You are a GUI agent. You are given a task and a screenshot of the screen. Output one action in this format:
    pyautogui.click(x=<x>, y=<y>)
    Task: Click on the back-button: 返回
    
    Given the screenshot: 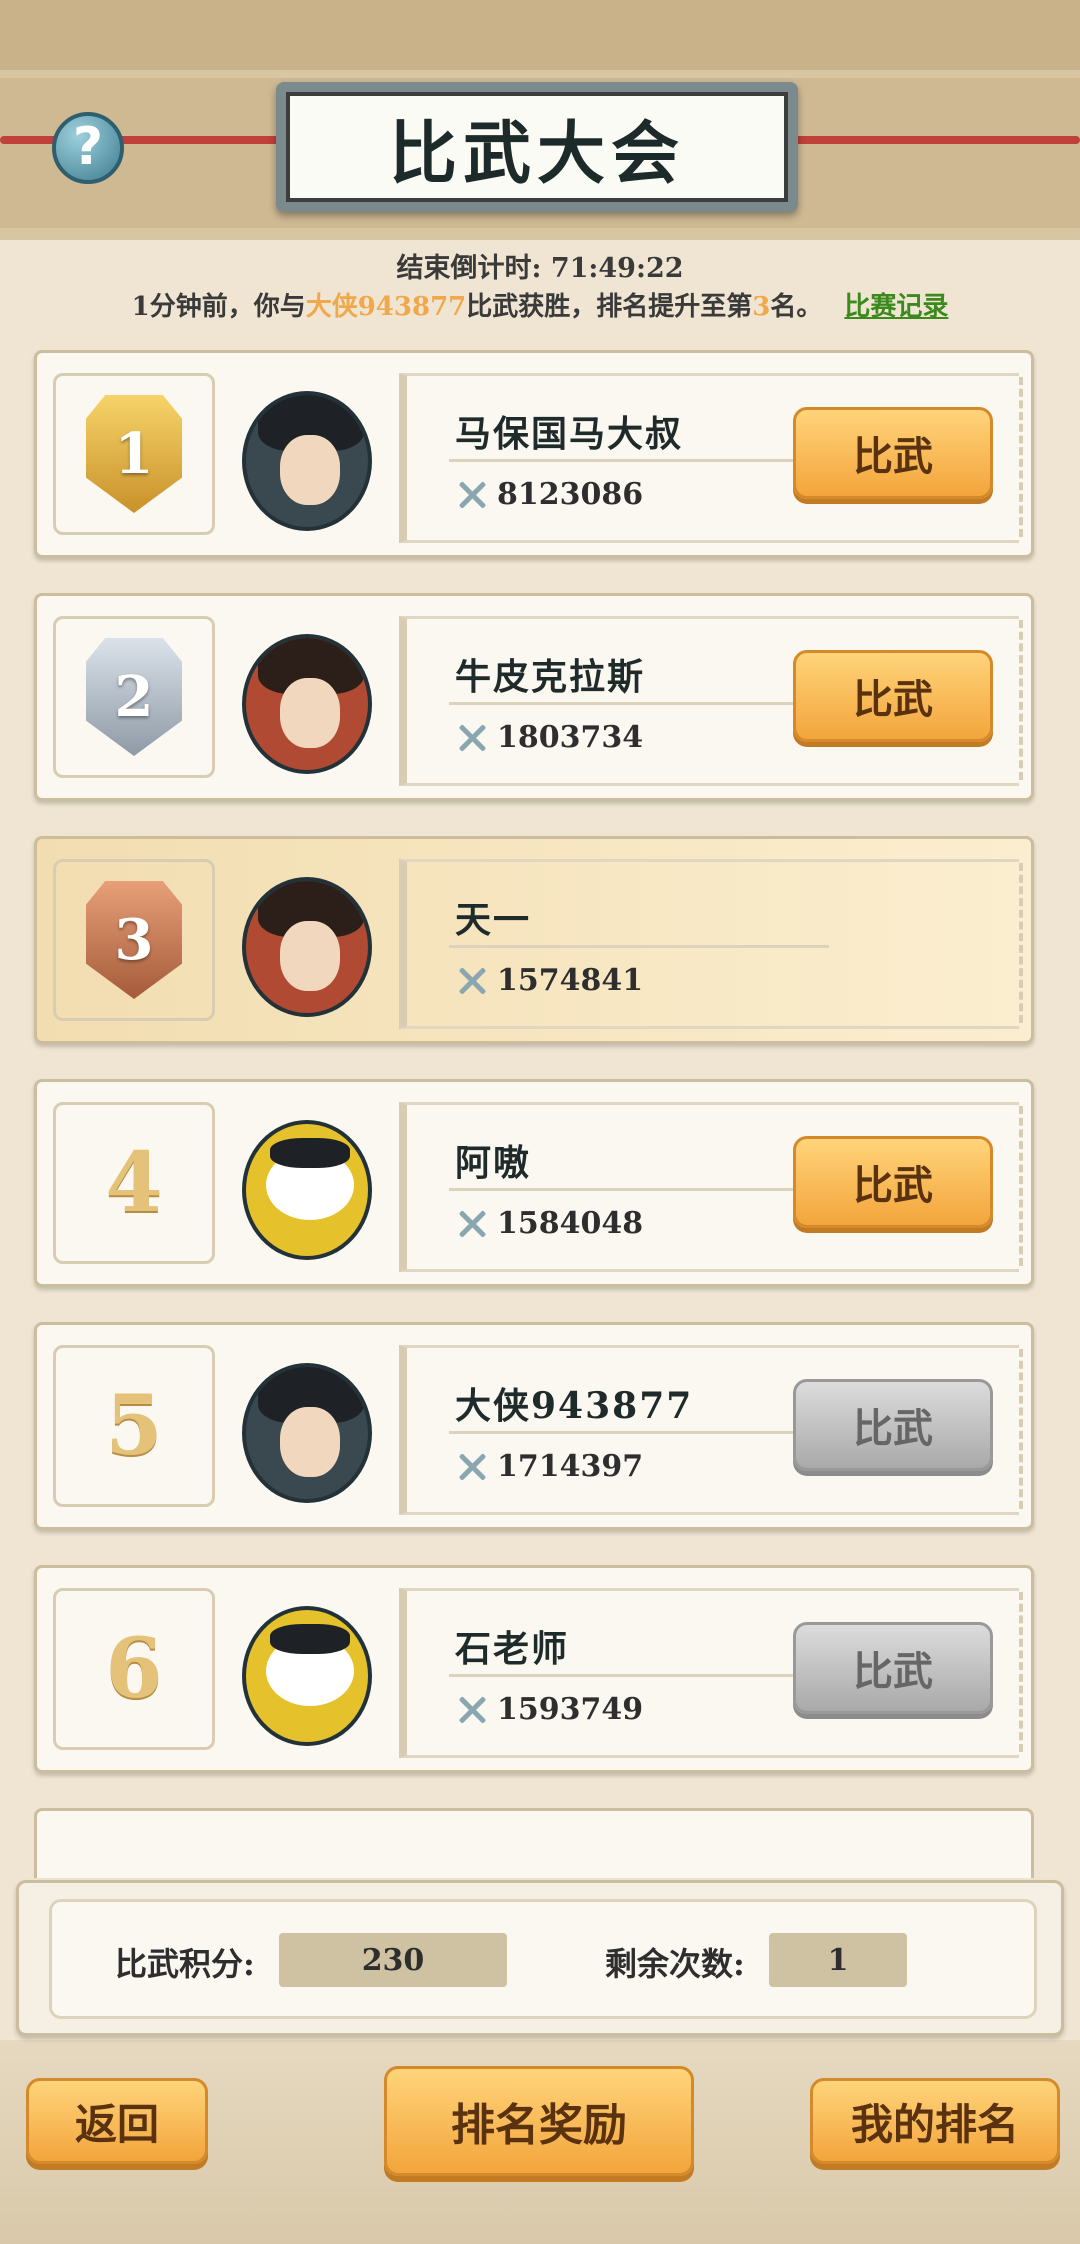 What is the action you would take?
    pyautogui.click(x=117, y=2121)
    